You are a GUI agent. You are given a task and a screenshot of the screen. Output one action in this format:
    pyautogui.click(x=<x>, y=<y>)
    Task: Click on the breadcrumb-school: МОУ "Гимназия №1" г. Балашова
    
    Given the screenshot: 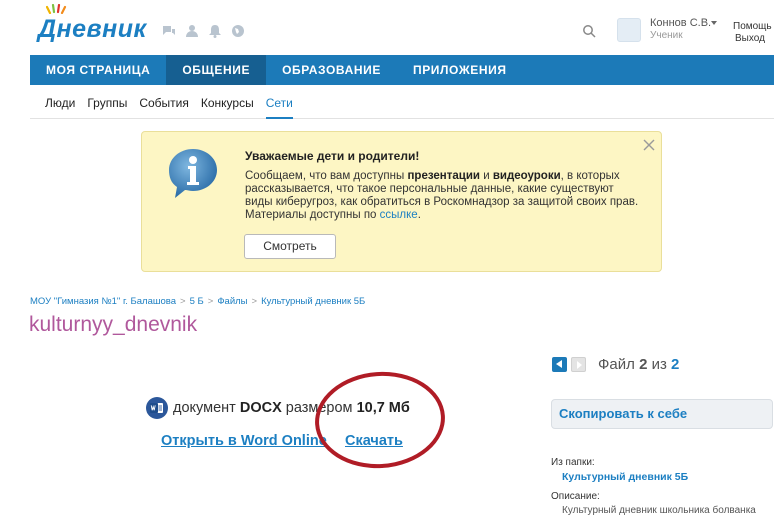 What is the action you would take?
    pyautogui.click(x=103, y=301)
    